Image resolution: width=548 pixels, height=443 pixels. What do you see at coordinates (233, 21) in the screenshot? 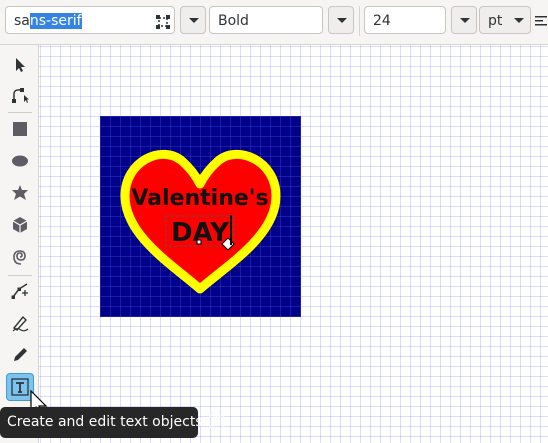
I see `font-style-value: Bold` at bounding box center [233, 21].